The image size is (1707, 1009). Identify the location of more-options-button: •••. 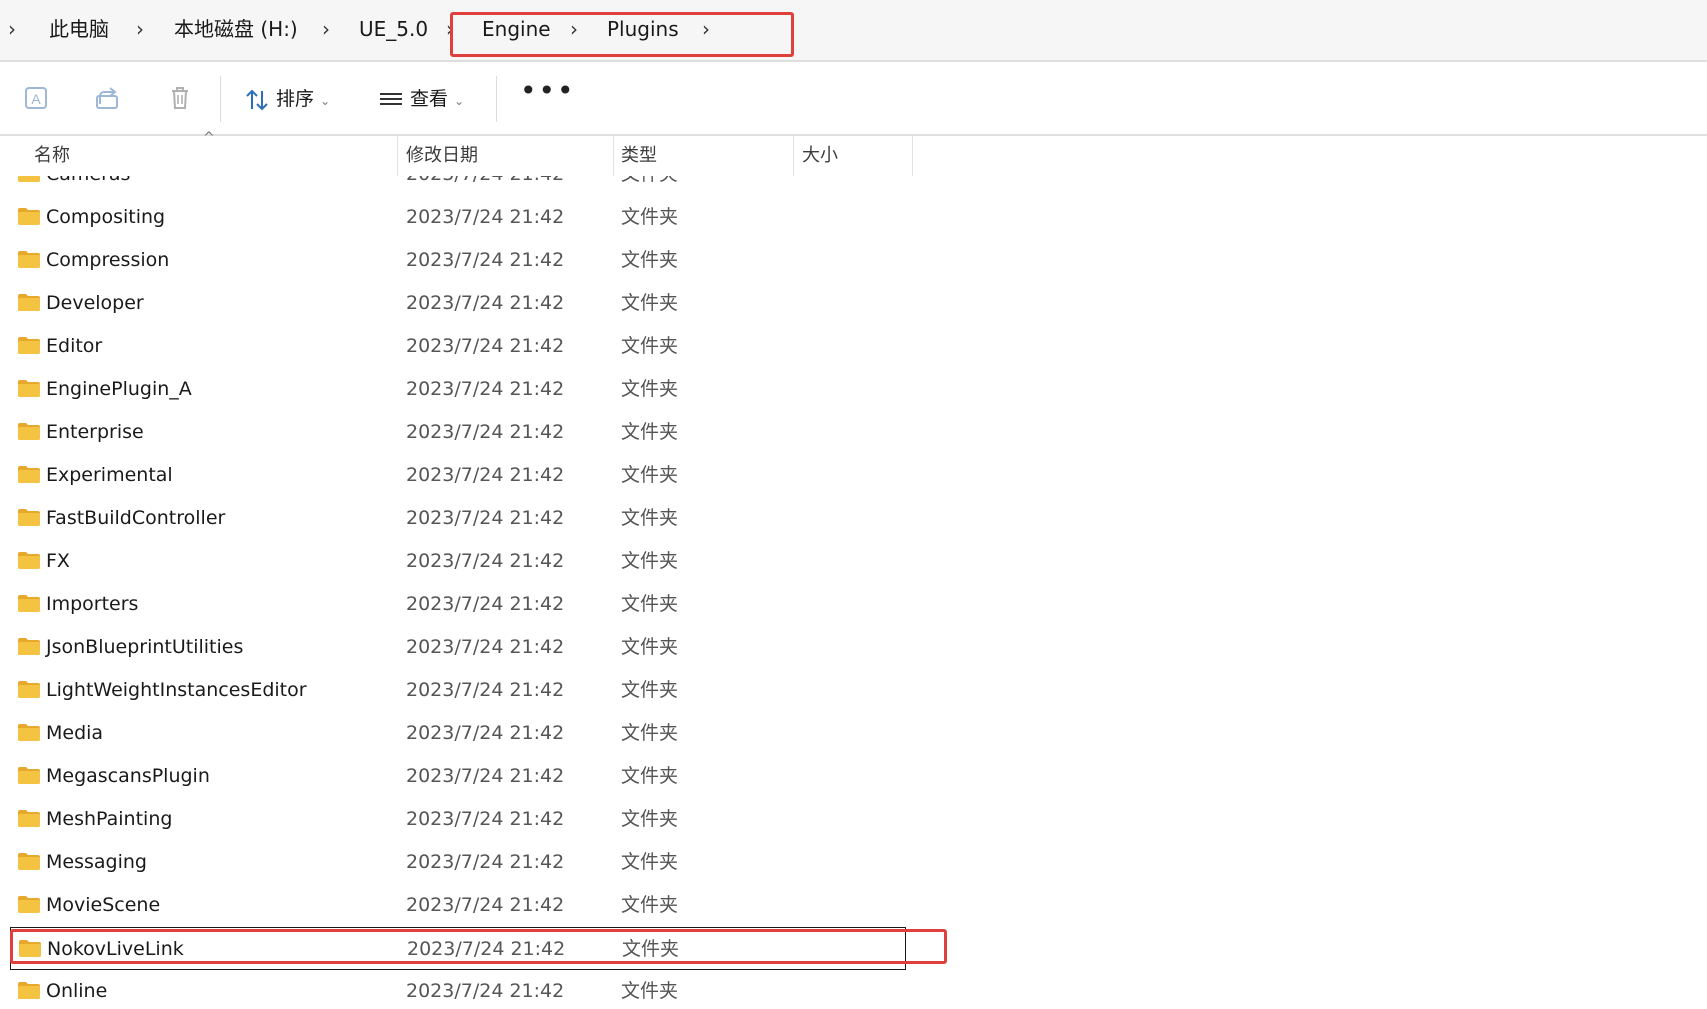
(548, 91).